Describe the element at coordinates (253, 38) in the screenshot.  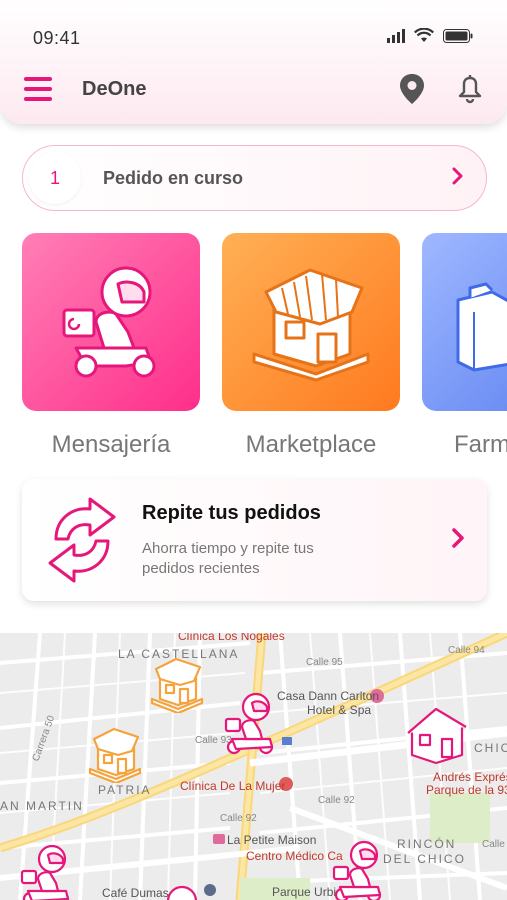
I see `status-bar: 09:41` at that location.